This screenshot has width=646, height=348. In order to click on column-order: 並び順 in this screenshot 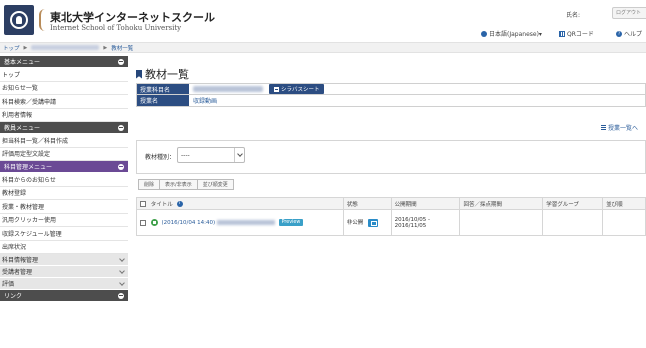, I will do `click(624, 203)`.